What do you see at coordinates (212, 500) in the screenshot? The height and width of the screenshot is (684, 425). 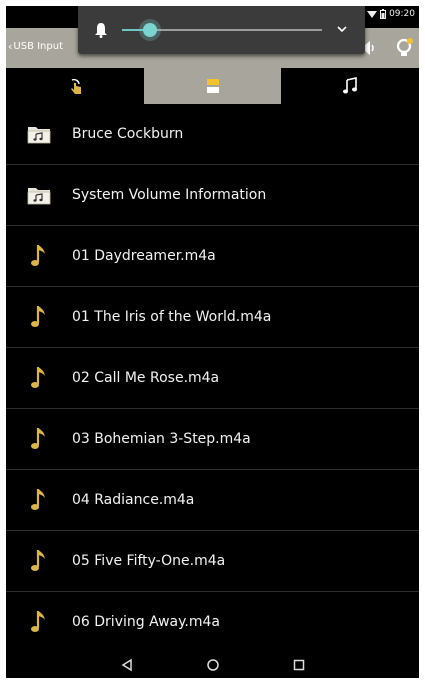 I see `list-item: 04 Radiance.m4a` at bounding box center [212, 500].